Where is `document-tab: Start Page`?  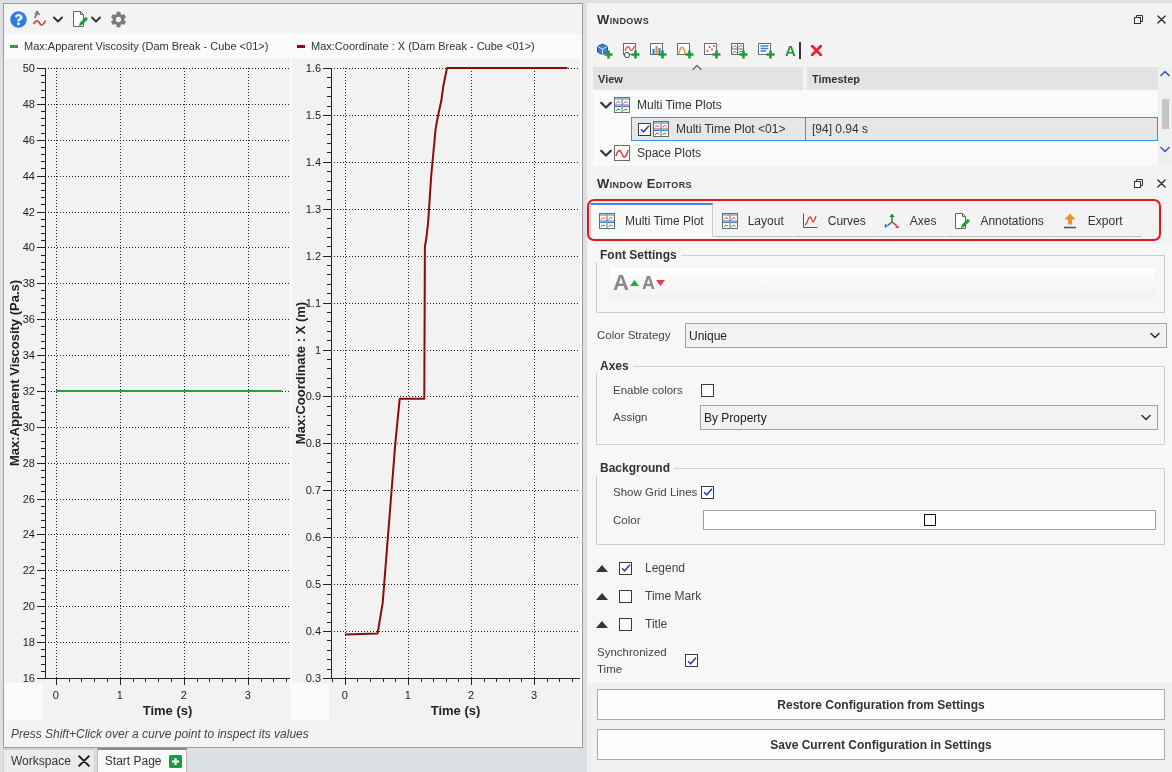 document-tab: Start Page is located at coordinates (141, 760).